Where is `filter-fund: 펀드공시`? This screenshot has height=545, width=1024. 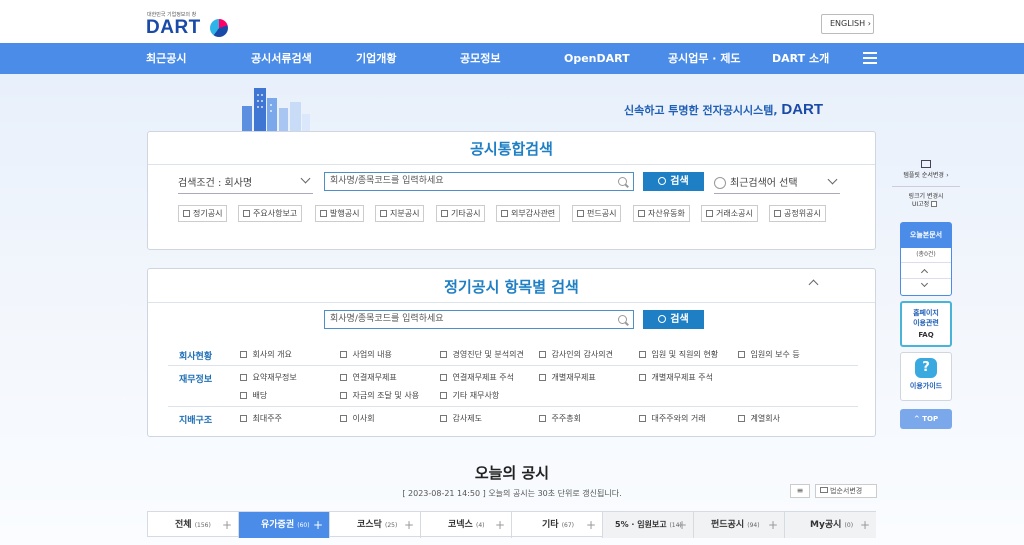 filter-fund: 펀드공시 is located at coordinates (597, 213).